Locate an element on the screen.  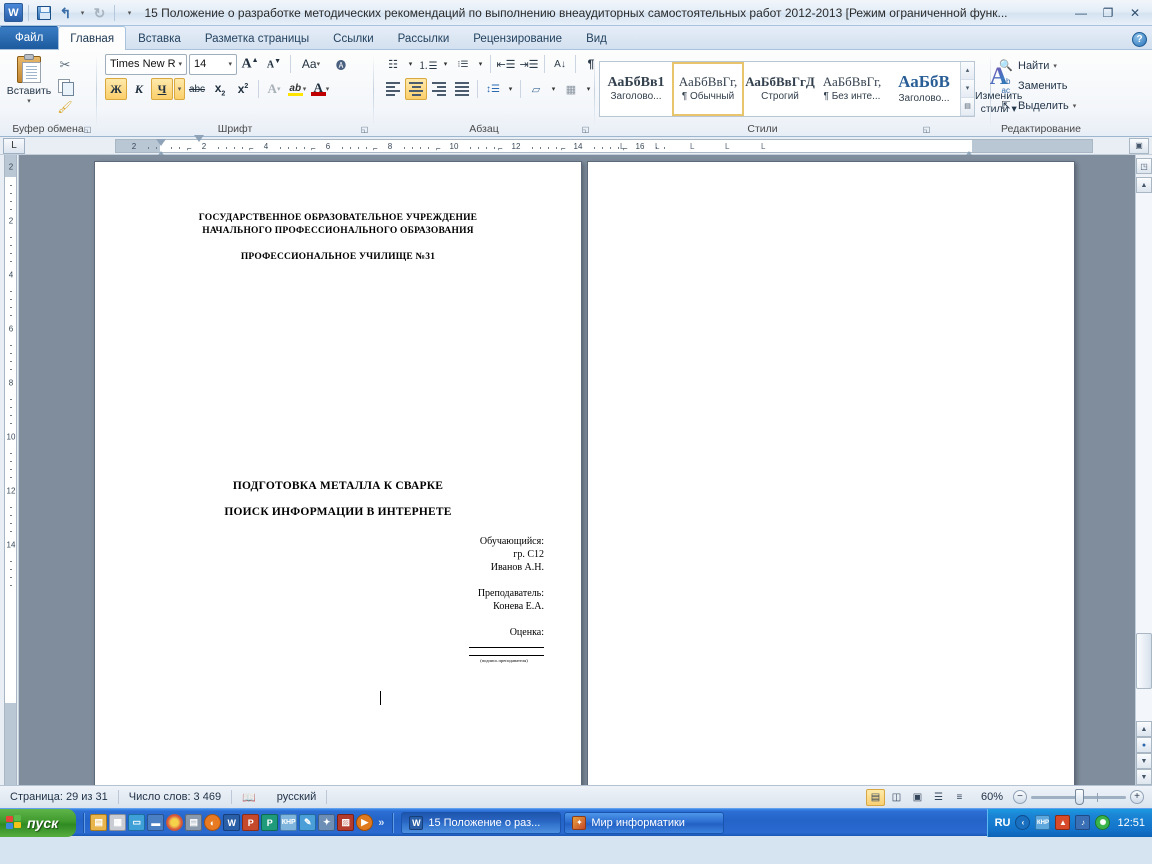
khp-tray-icon: КНР is located at coordinates (1043, 822).